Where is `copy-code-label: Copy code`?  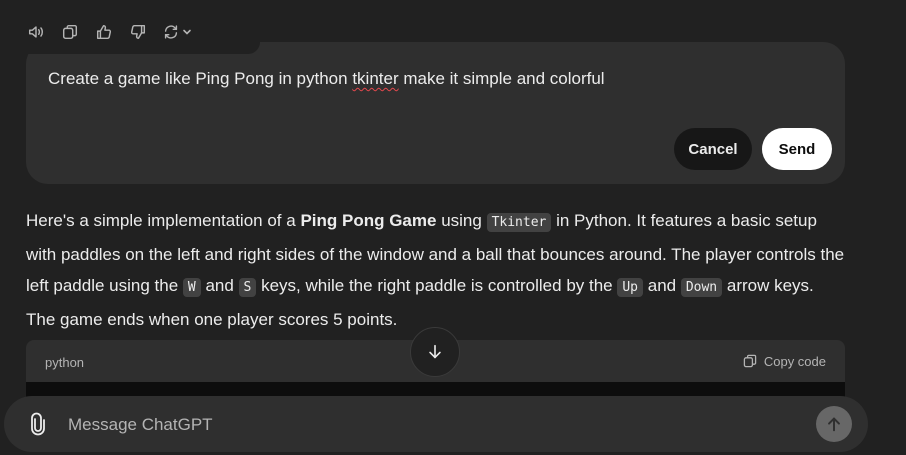
copy-code-label: Copy code is located at coordinates (794, 361).